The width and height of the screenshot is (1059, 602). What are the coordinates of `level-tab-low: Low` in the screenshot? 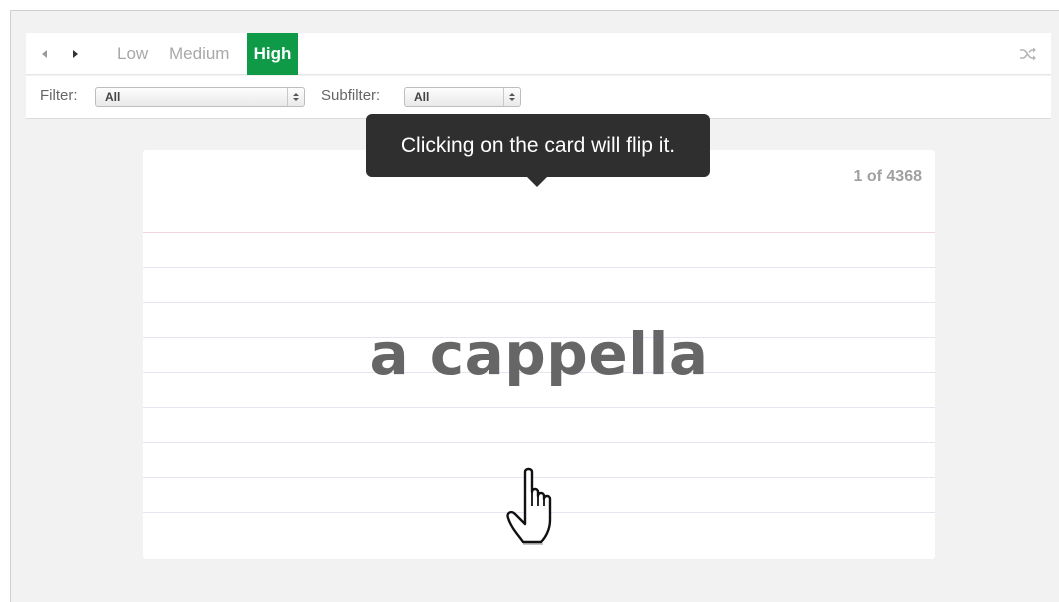 It's located at (132, 54).